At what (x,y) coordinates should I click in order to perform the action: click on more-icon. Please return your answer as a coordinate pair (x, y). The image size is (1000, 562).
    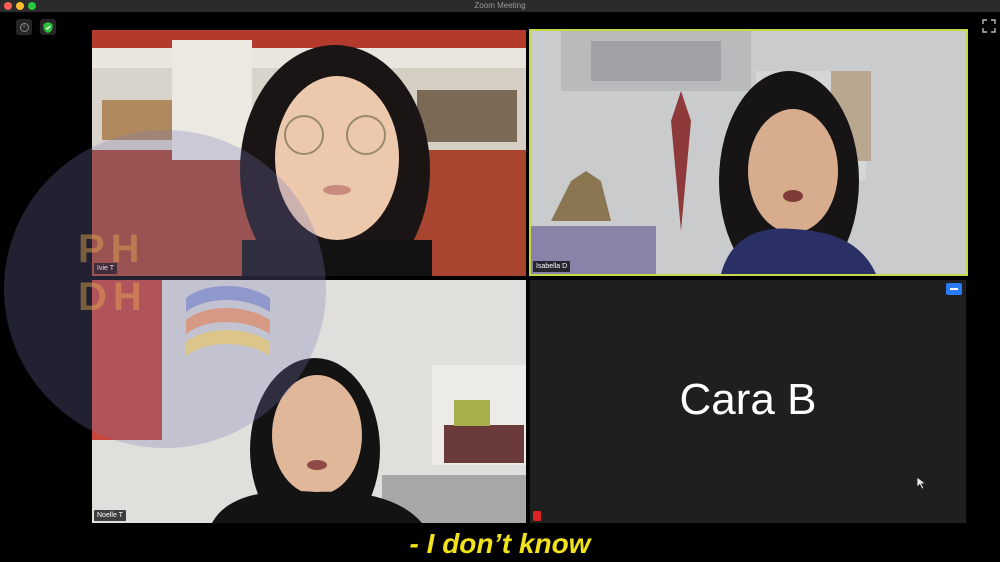
    Looking at the image, I should click on (954, 289).